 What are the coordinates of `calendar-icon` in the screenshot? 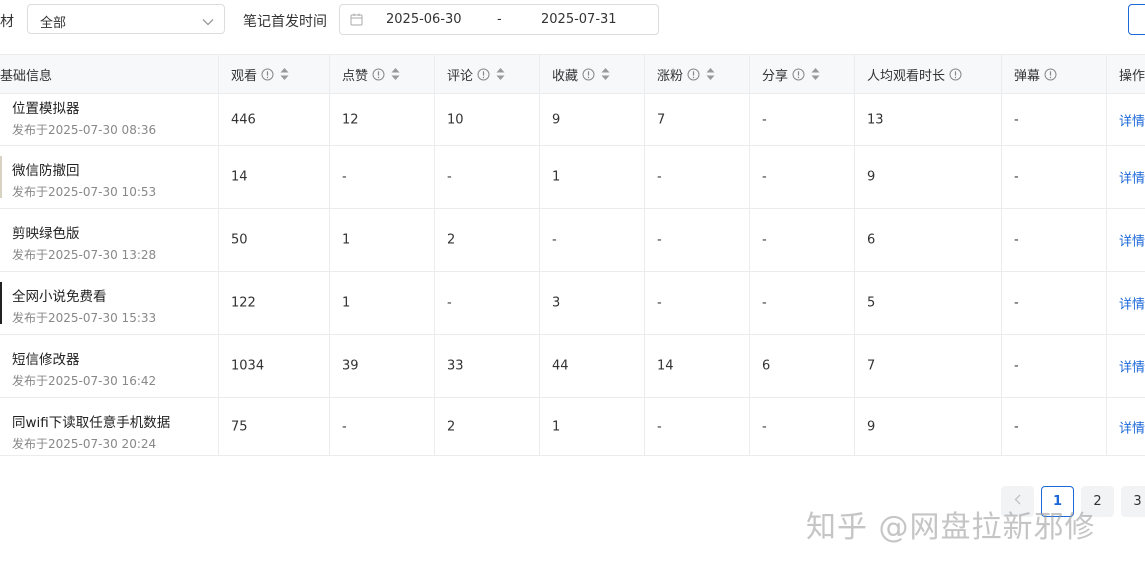 It's located at (356, 21).